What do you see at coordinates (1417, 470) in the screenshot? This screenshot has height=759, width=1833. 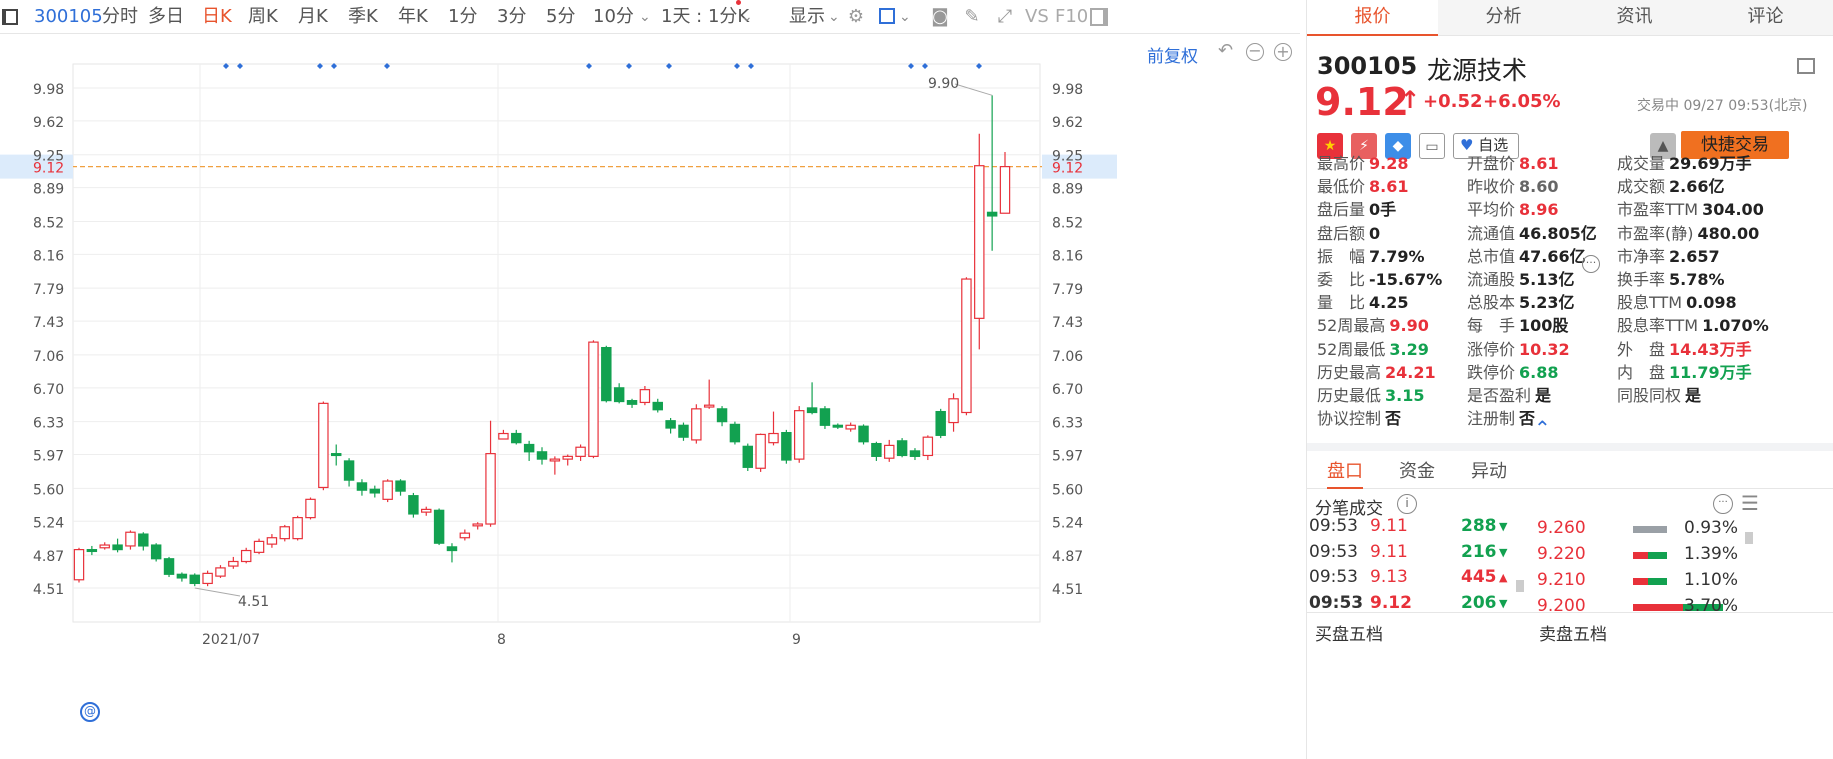 I see `subtab-funds: 资金` at bounding box center [1417, 470].